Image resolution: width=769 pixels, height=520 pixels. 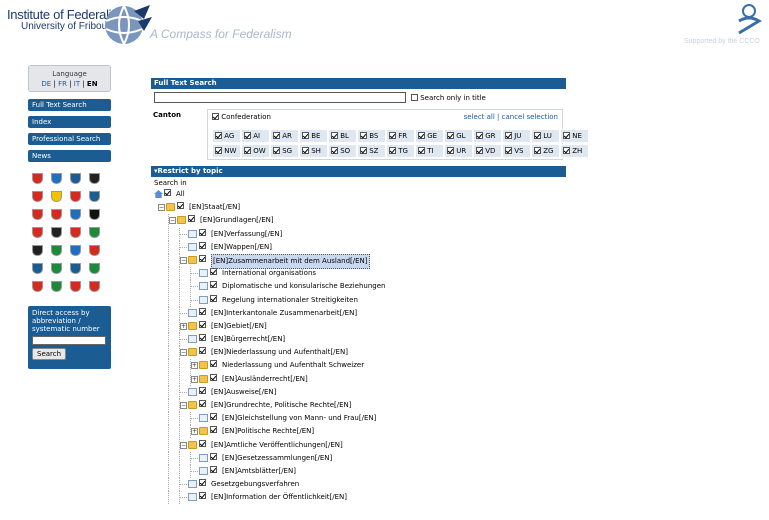 I want to click on tree-node: − [EN]Zusammenarbeit mit dem Ausland[/EN], so click(x=358, y=261).